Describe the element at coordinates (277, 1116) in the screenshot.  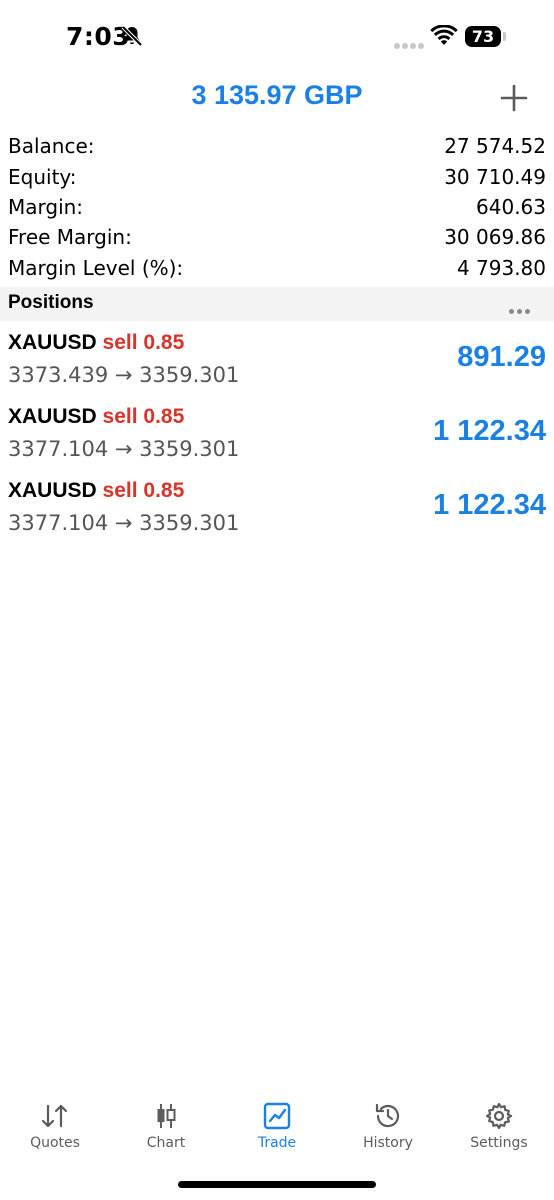
I see `trade-icon` at that location.